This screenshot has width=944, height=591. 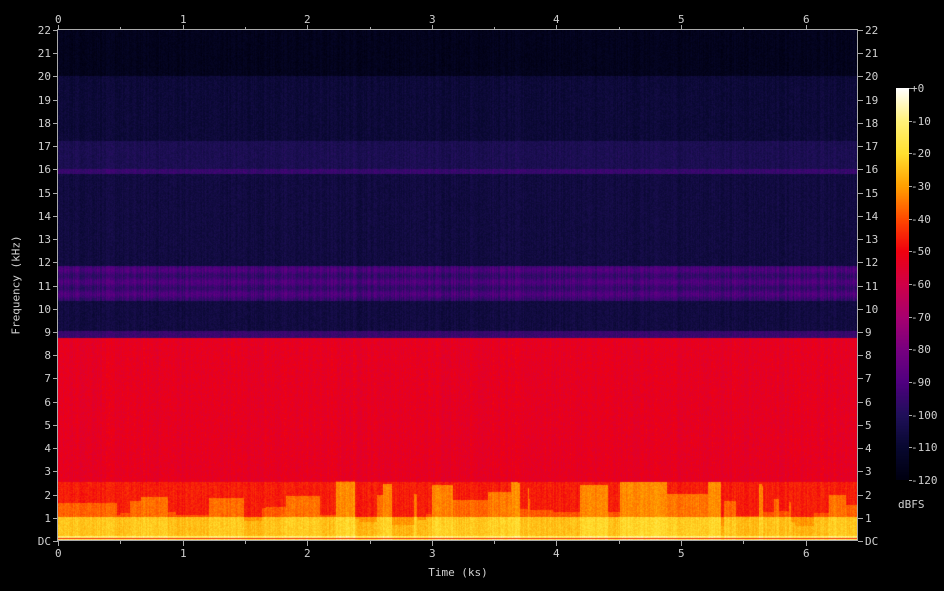 I want to click on y-tick-label-right: 14, so click(x=872, y=216).